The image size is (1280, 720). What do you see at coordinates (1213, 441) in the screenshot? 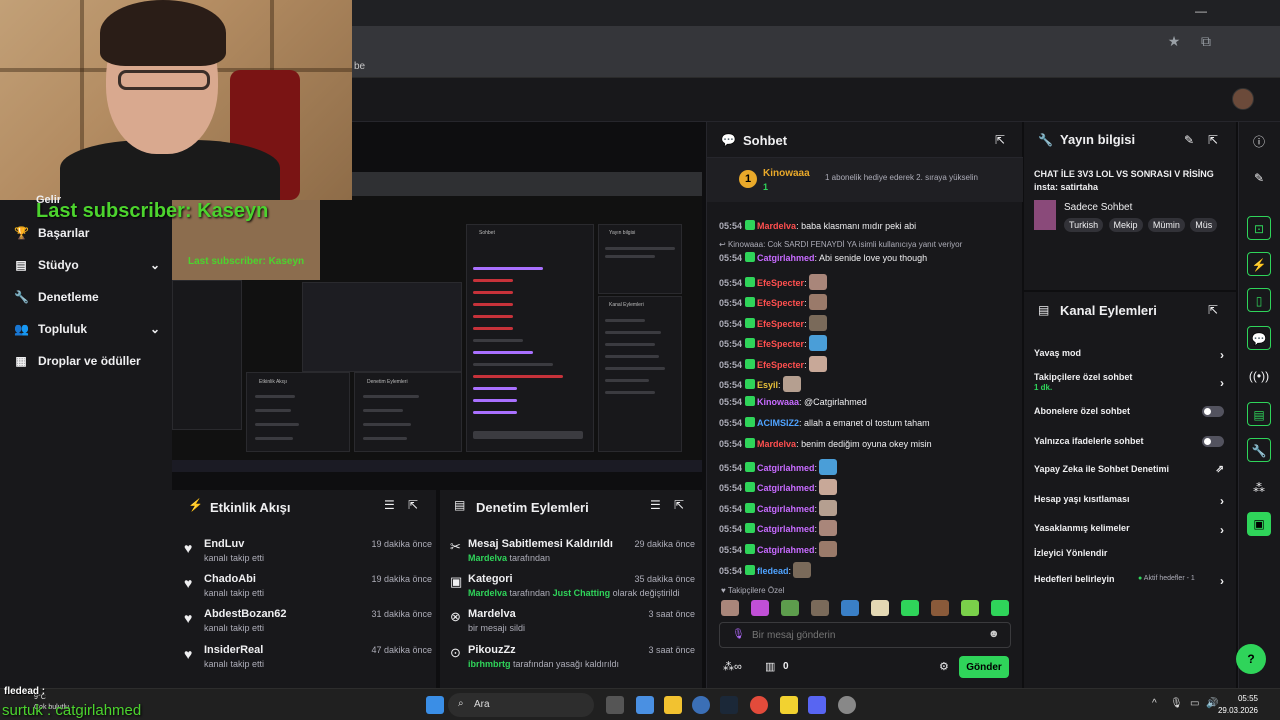
I see `emote-only-toggle` at bounding box center [1213, 441].